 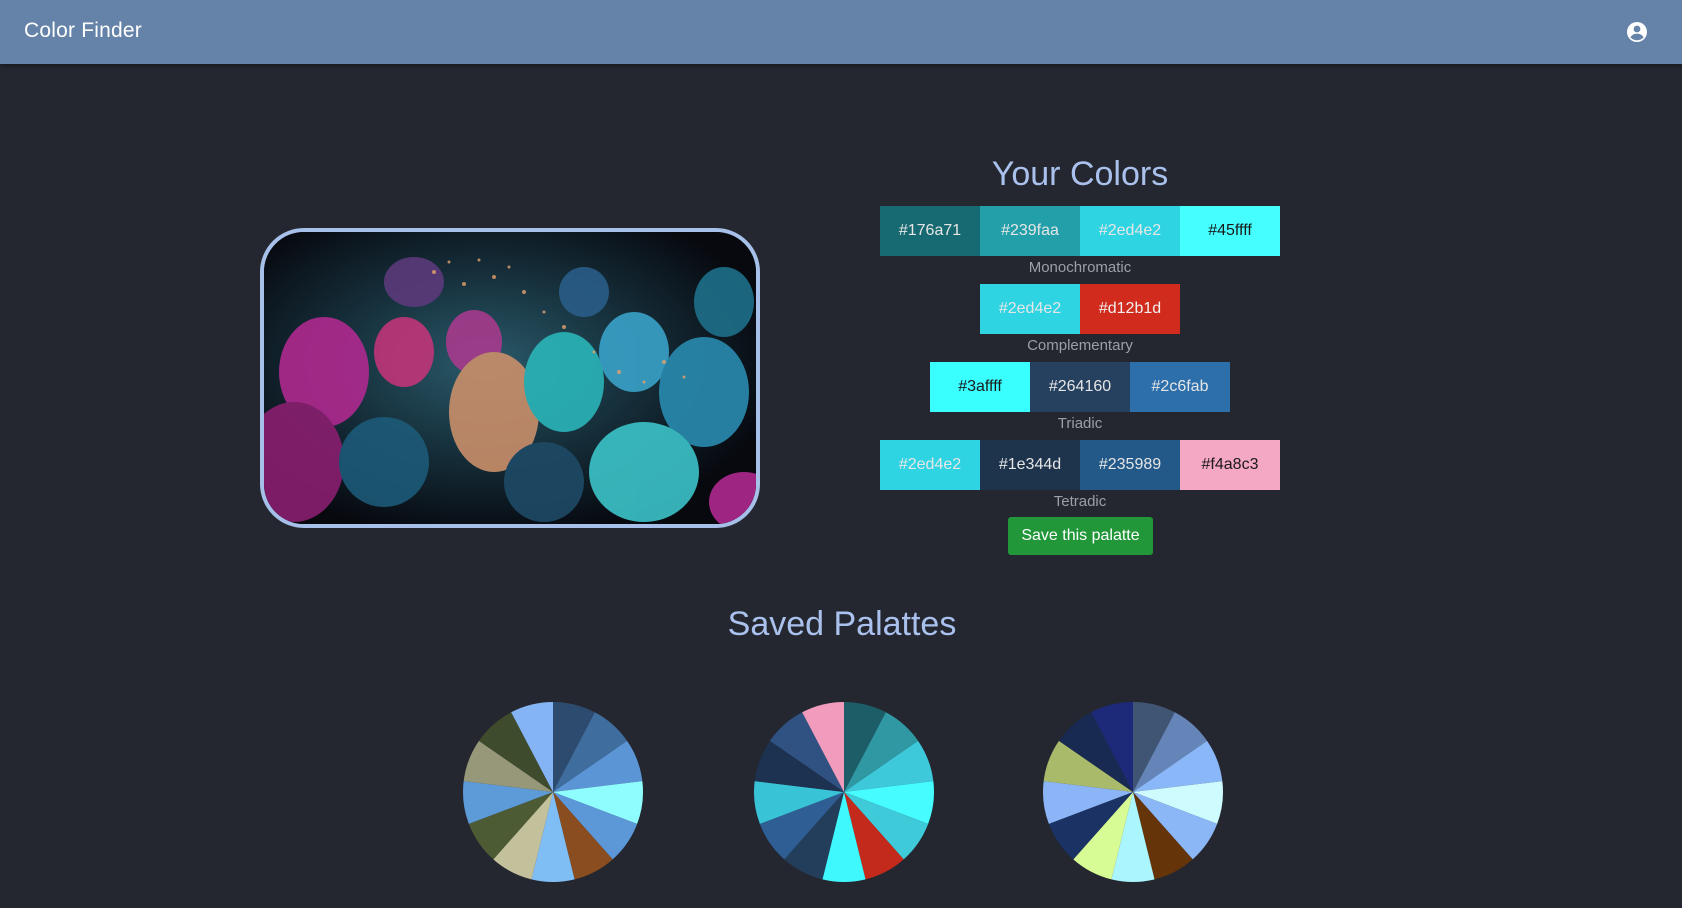 I want to click on app-title: Color Finder, so click(x=83, y=30).